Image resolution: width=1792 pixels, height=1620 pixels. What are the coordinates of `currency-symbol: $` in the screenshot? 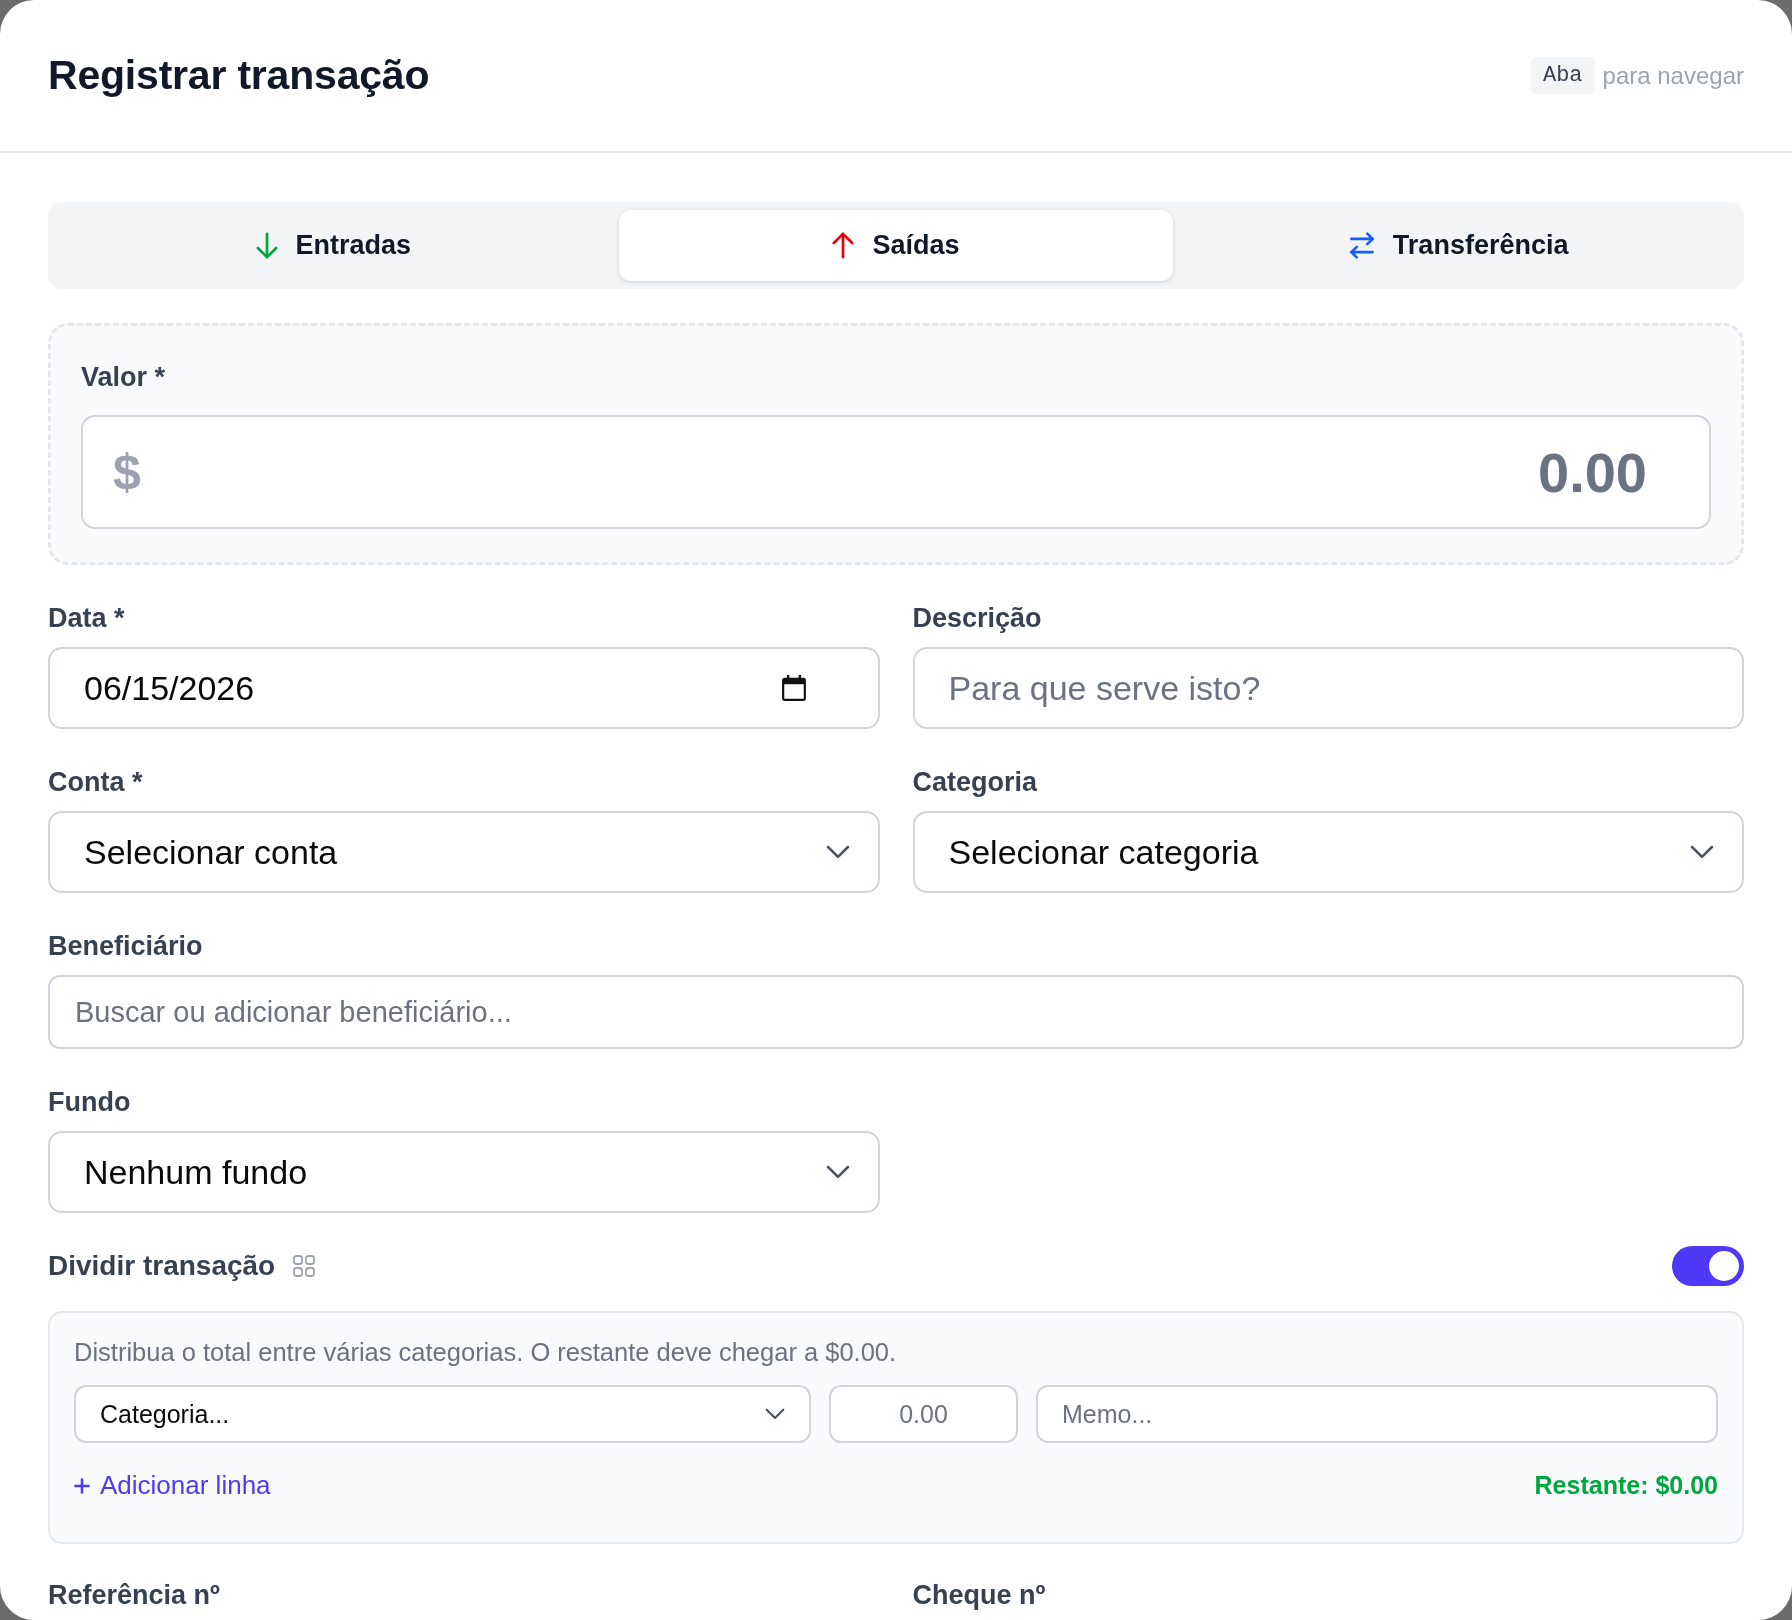 It's located at (127, 472).